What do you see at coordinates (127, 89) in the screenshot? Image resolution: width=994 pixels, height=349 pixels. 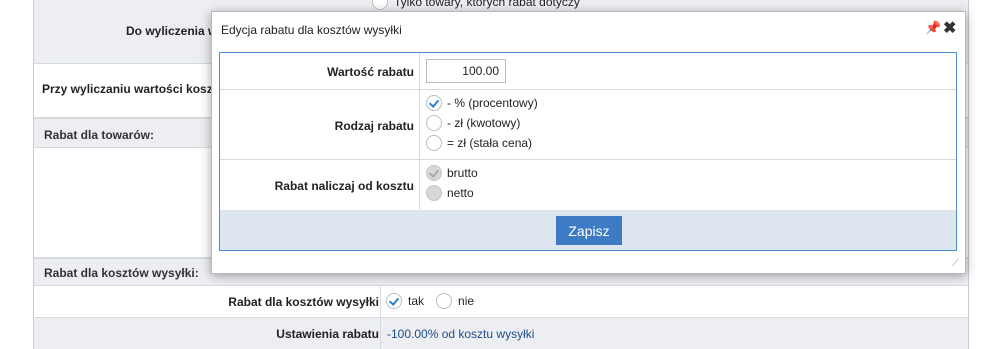 I see `bg-label-przy-wyliczaniu: Przy wyliczaniu wartości kosz` at bounding box center [127, 89].